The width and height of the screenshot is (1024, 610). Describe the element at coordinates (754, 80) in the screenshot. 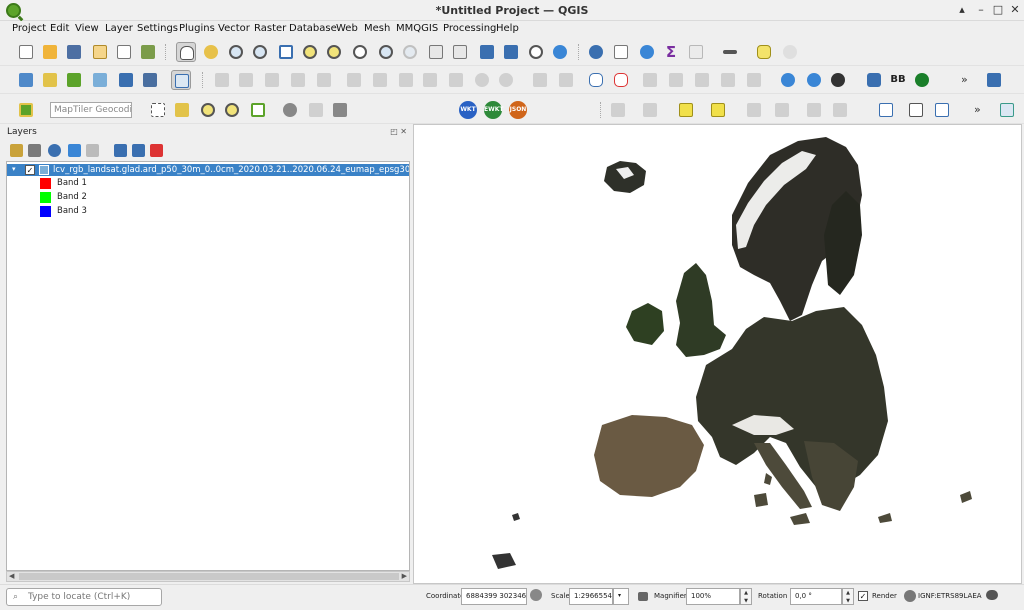

I see `change-label-icon` at that location.